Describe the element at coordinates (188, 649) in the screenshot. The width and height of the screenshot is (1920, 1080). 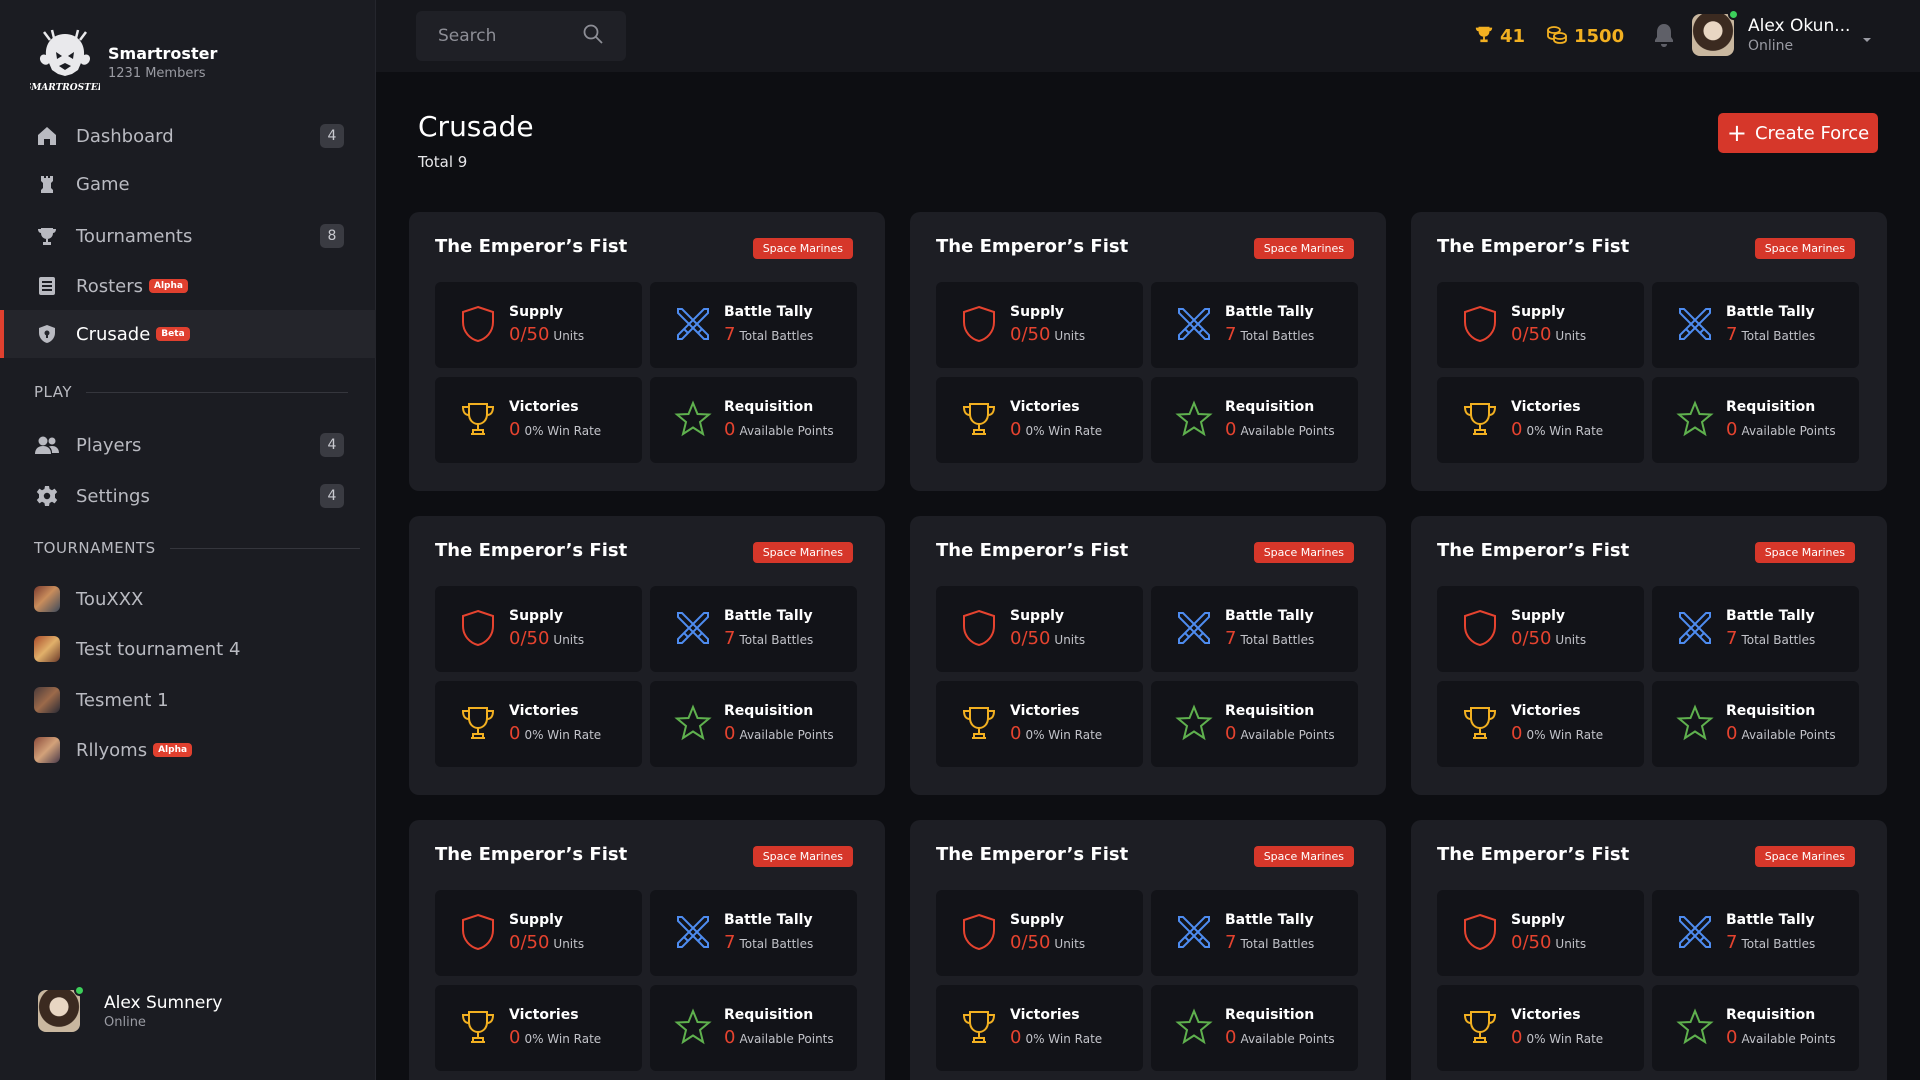
I see `sidebar-tournament-test-4: Test tournament 4` at that location.